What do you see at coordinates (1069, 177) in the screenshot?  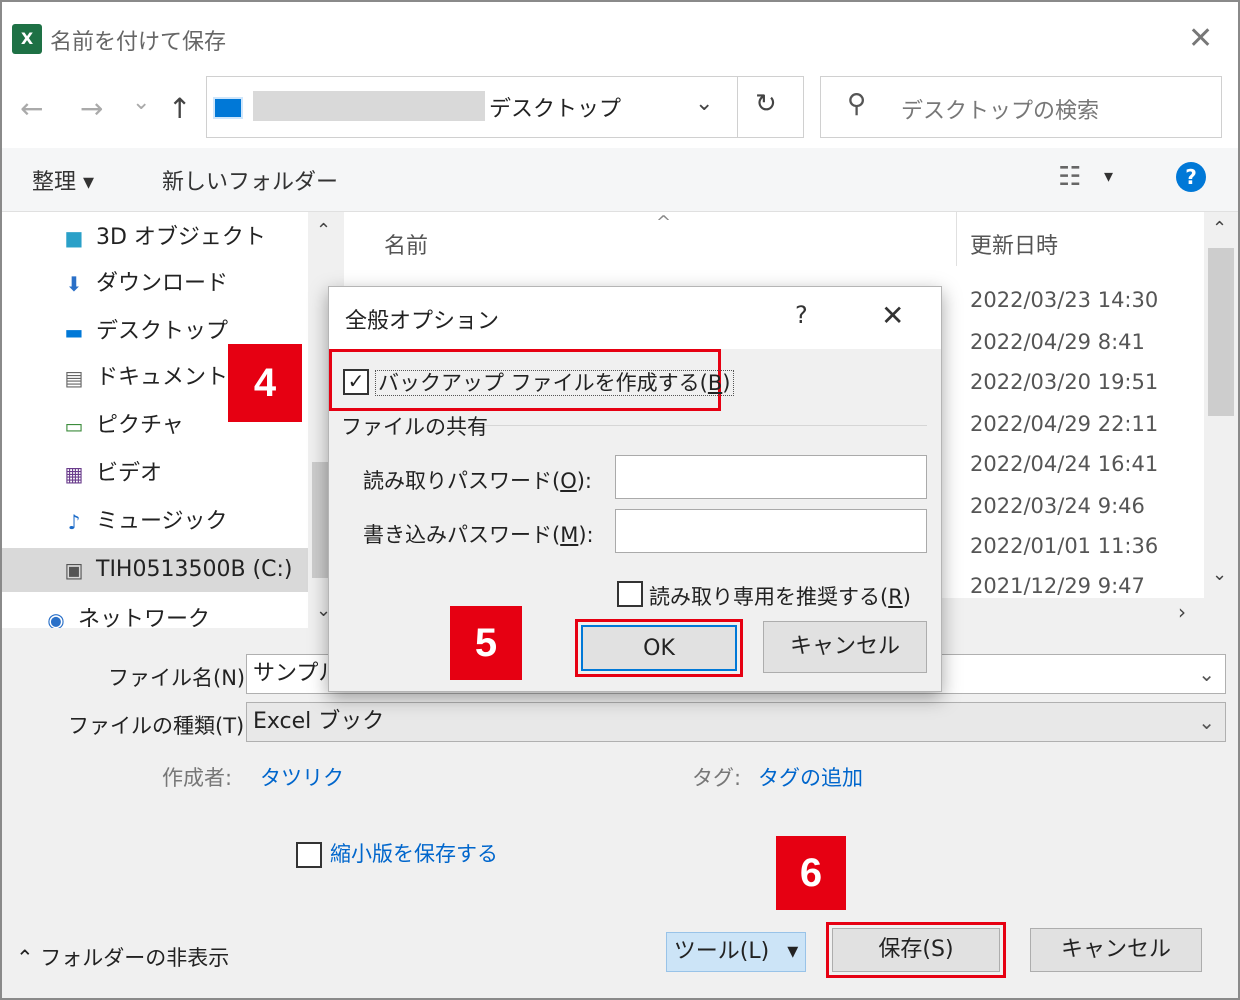 I see `view-options-icon: ☷` at bounding box center [1069, 177].